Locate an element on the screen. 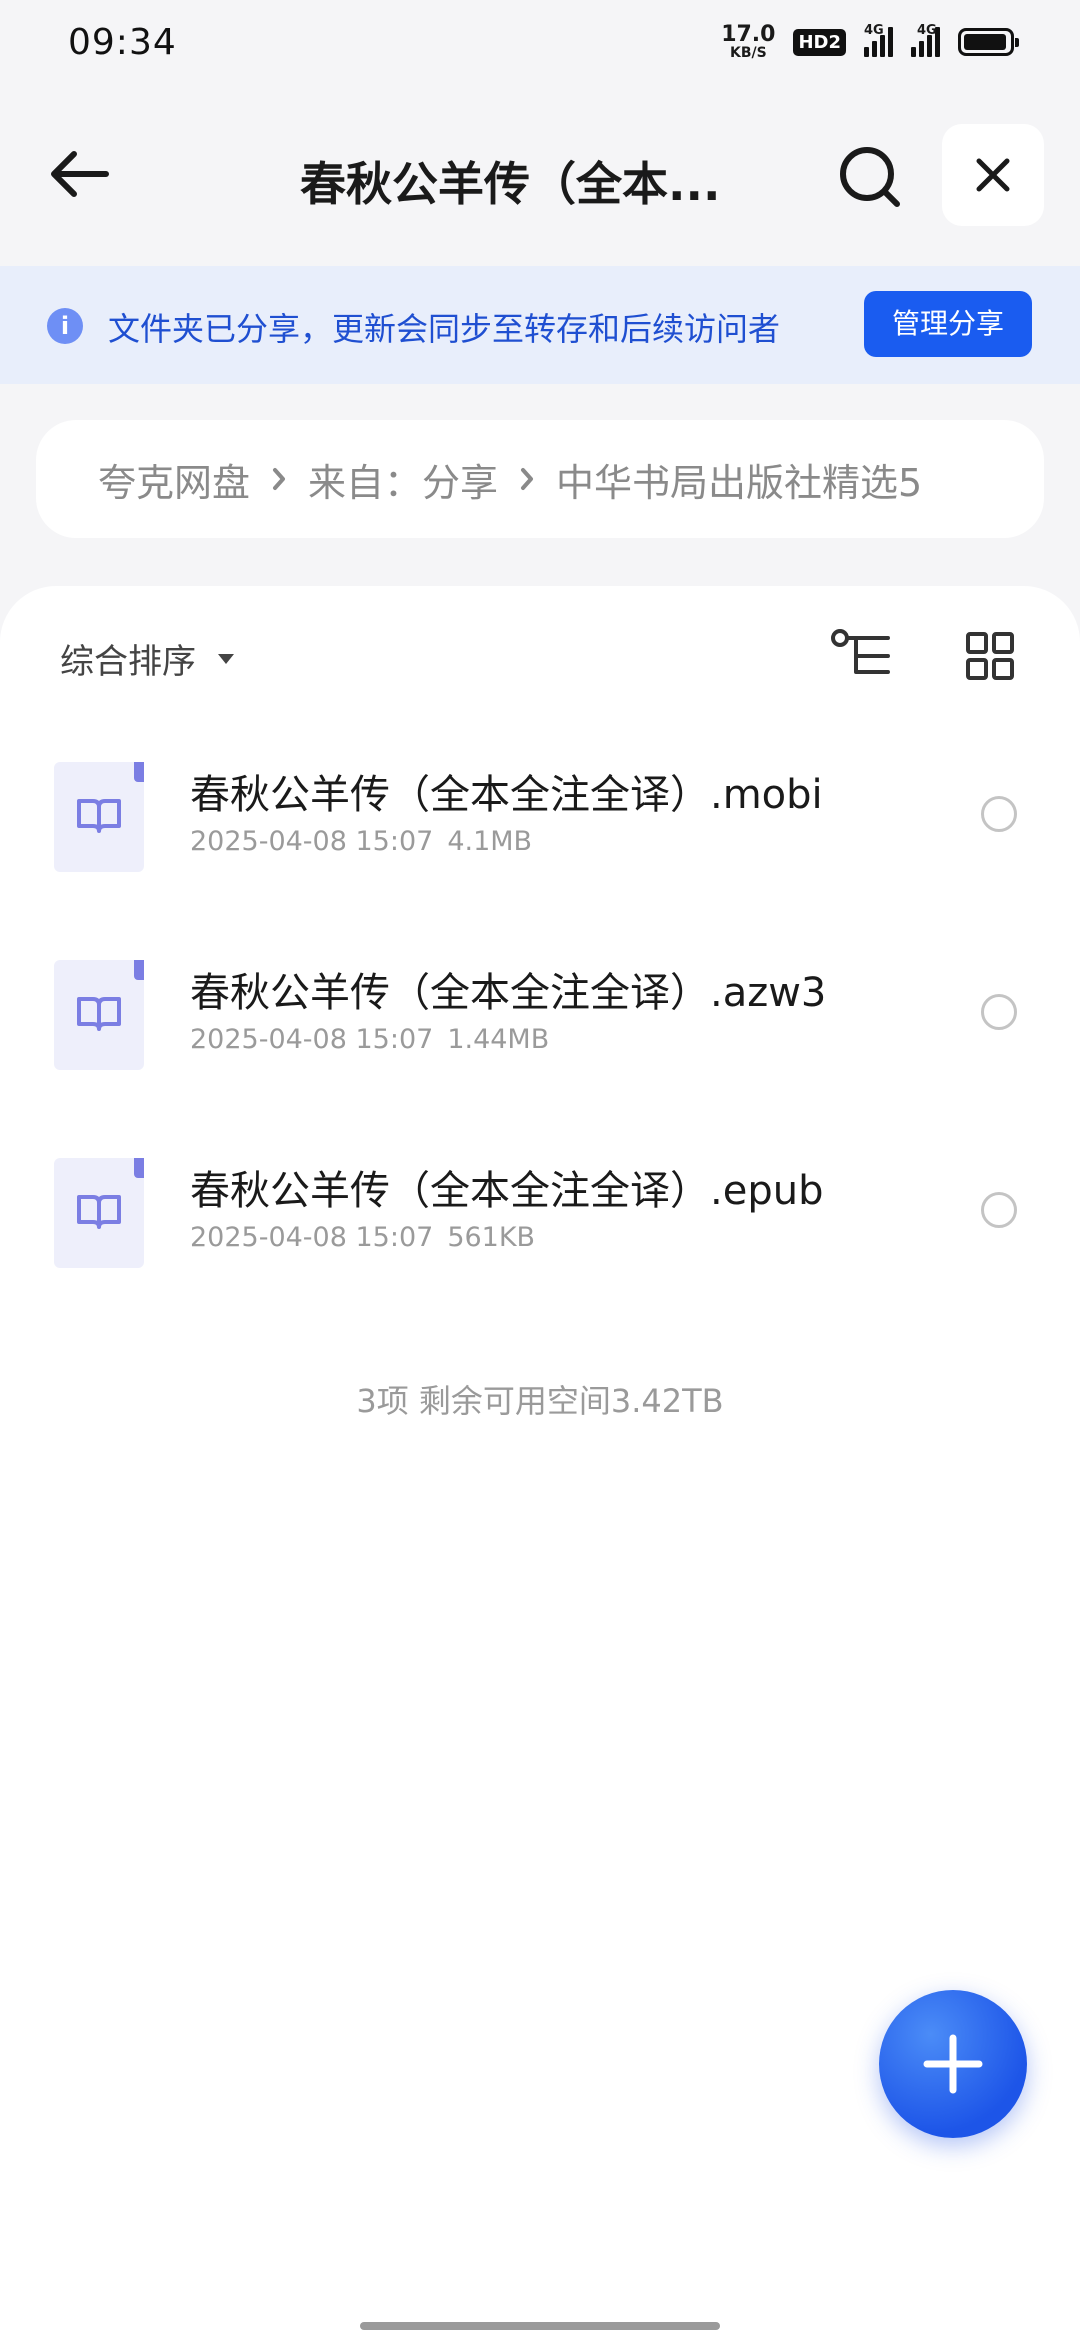 The image size is (1080, 2340). breadcrumb-item-current: 中华书局出版社精选5 is located at coordinates (739, 479).